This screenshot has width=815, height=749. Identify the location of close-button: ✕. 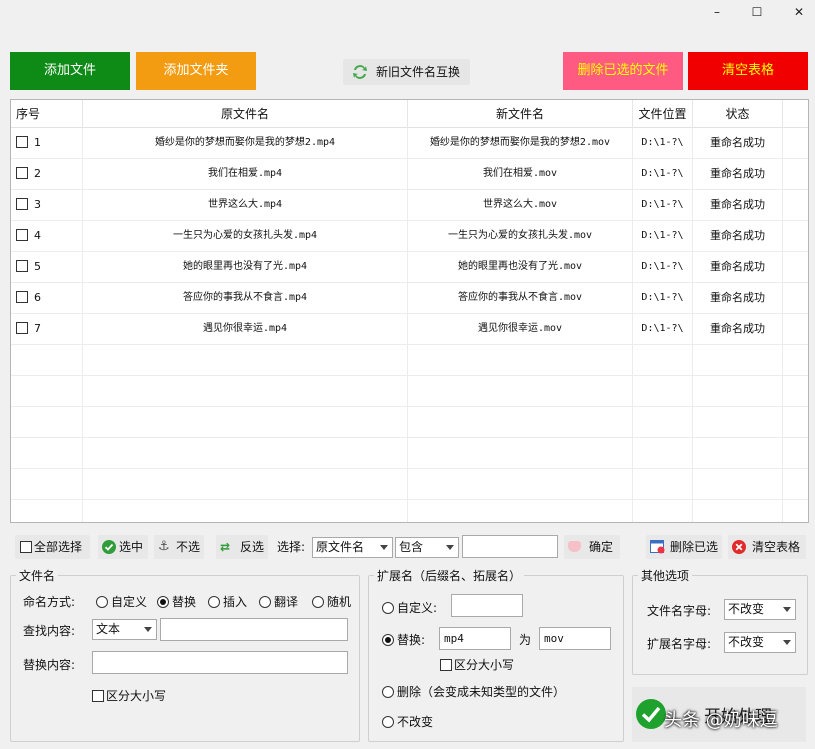
(799, 12).